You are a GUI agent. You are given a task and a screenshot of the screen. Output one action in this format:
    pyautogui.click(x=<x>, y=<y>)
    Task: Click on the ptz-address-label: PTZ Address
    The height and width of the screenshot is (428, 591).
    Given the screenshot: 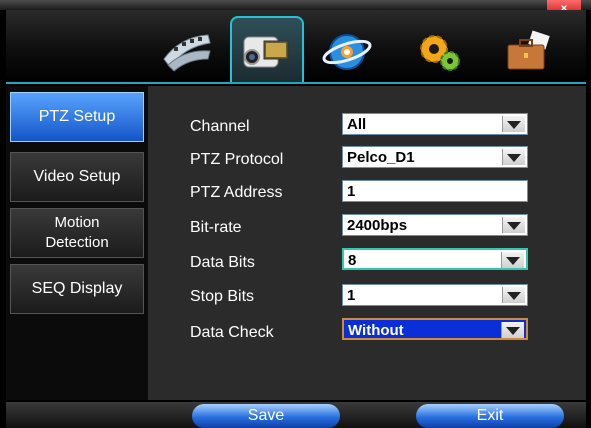 What is the action you would take?
    pyautogui.click(x=236, y=192)
    